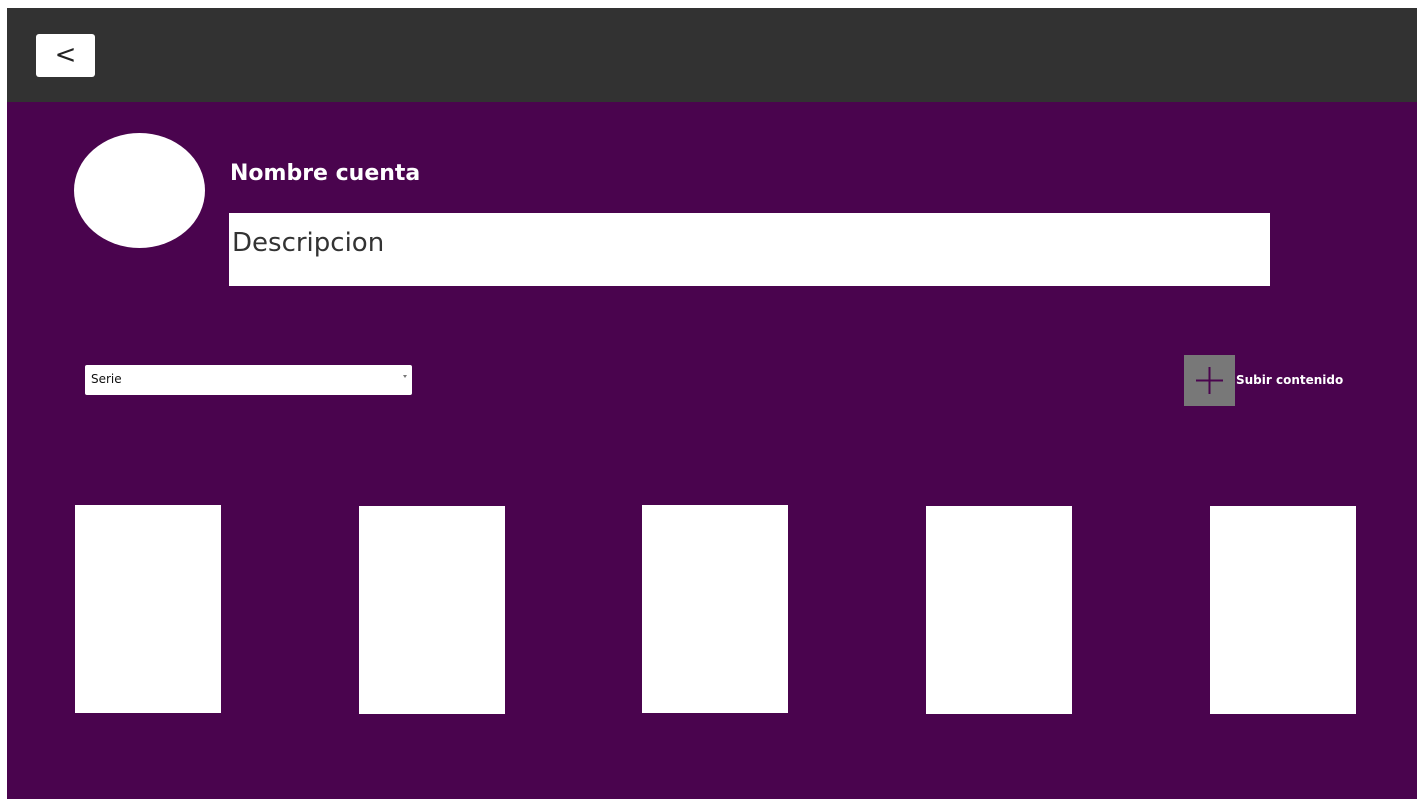 This screenshot has height=799, width=1424. Describe the element at coordinates (65, 55) in the screenshot. I see `back-button: <` at that location.